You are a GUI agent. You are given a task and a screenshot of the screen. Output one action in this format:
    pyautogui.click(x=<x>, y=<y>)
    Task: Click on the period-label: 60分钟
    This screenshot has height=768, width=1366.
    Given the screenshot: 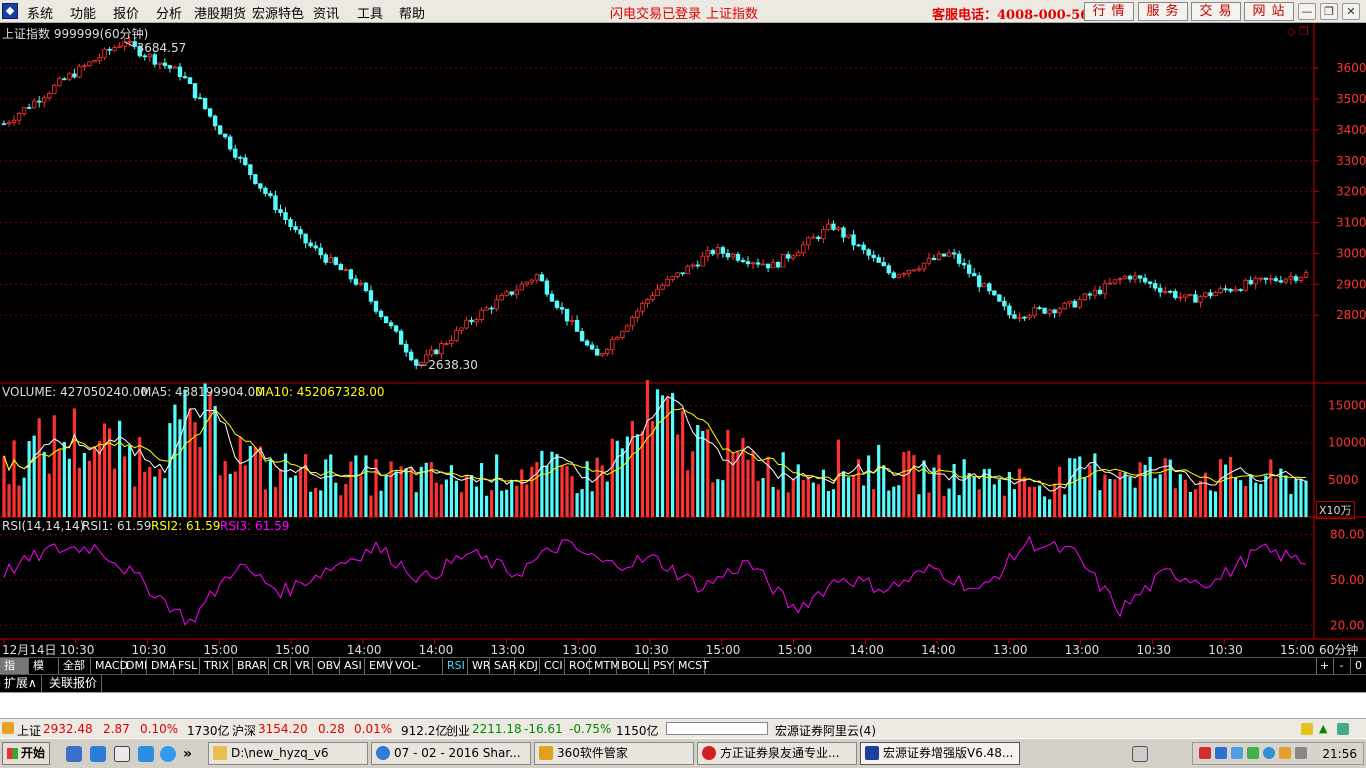 What is the action you would take?
    pyautogui.click(x=1338, y=649)
    